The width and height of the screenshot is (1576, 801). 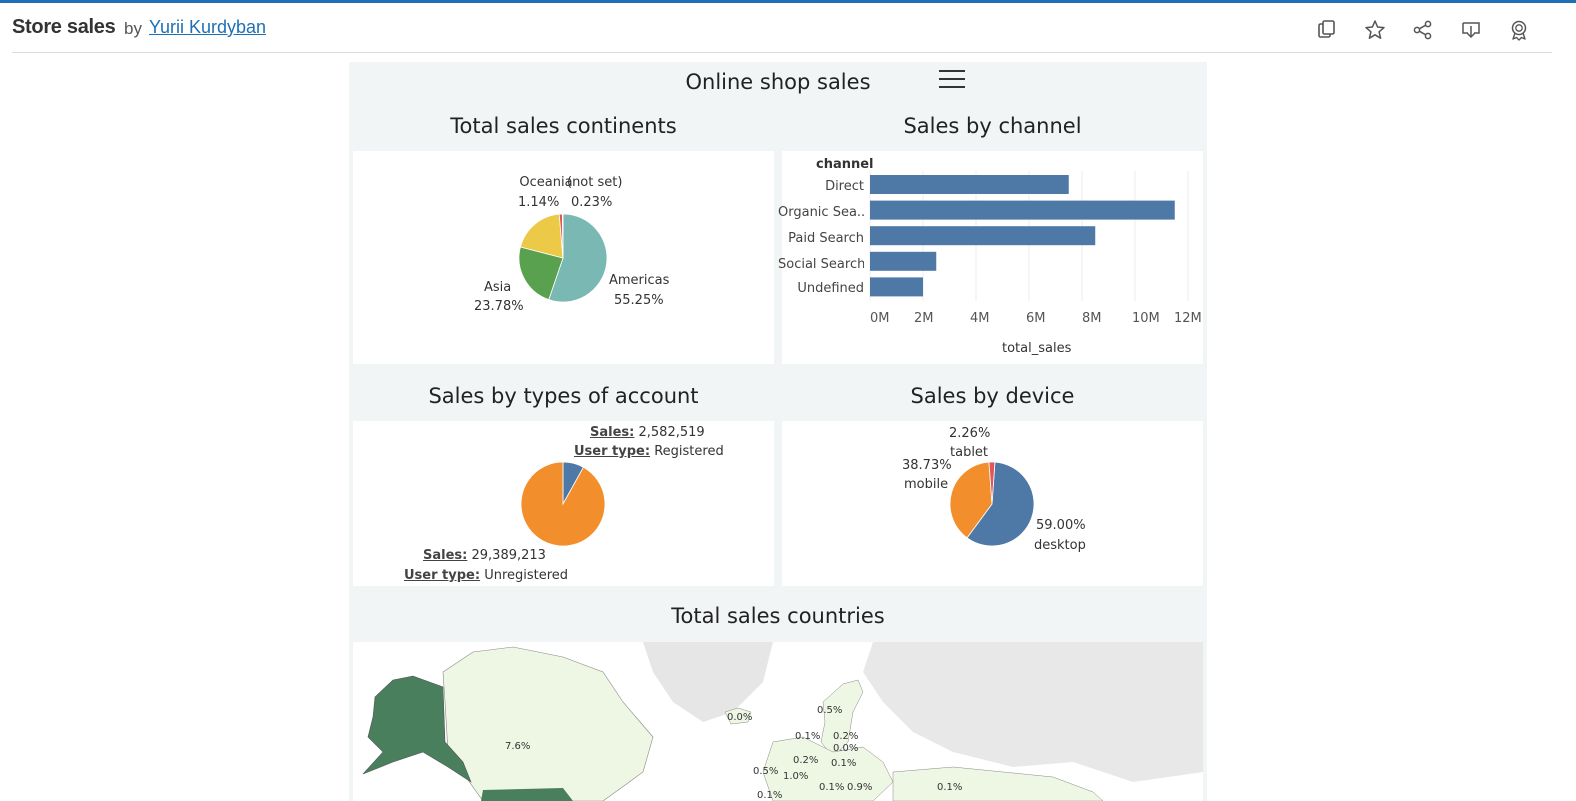 I want to click on bar-category-label: Direct, so click(x=844, y=186).